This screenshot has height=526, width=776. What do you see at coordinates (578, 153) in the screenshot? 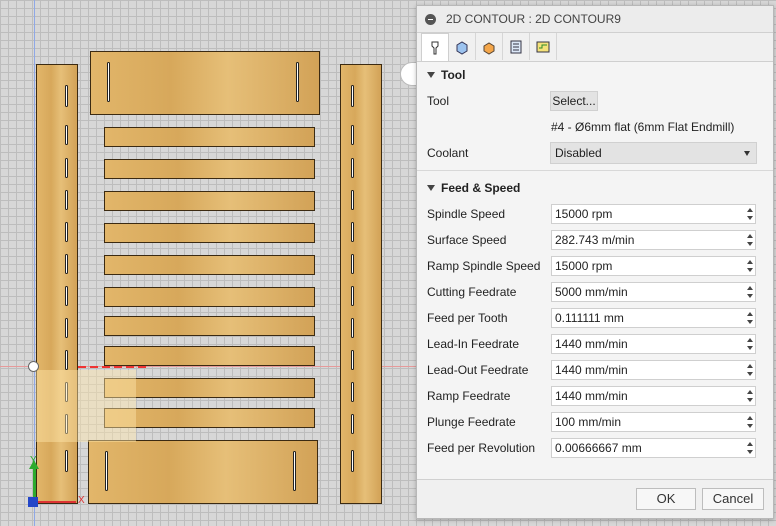
I see `coolant-value: Disabled` at bounding box center [578, 153].